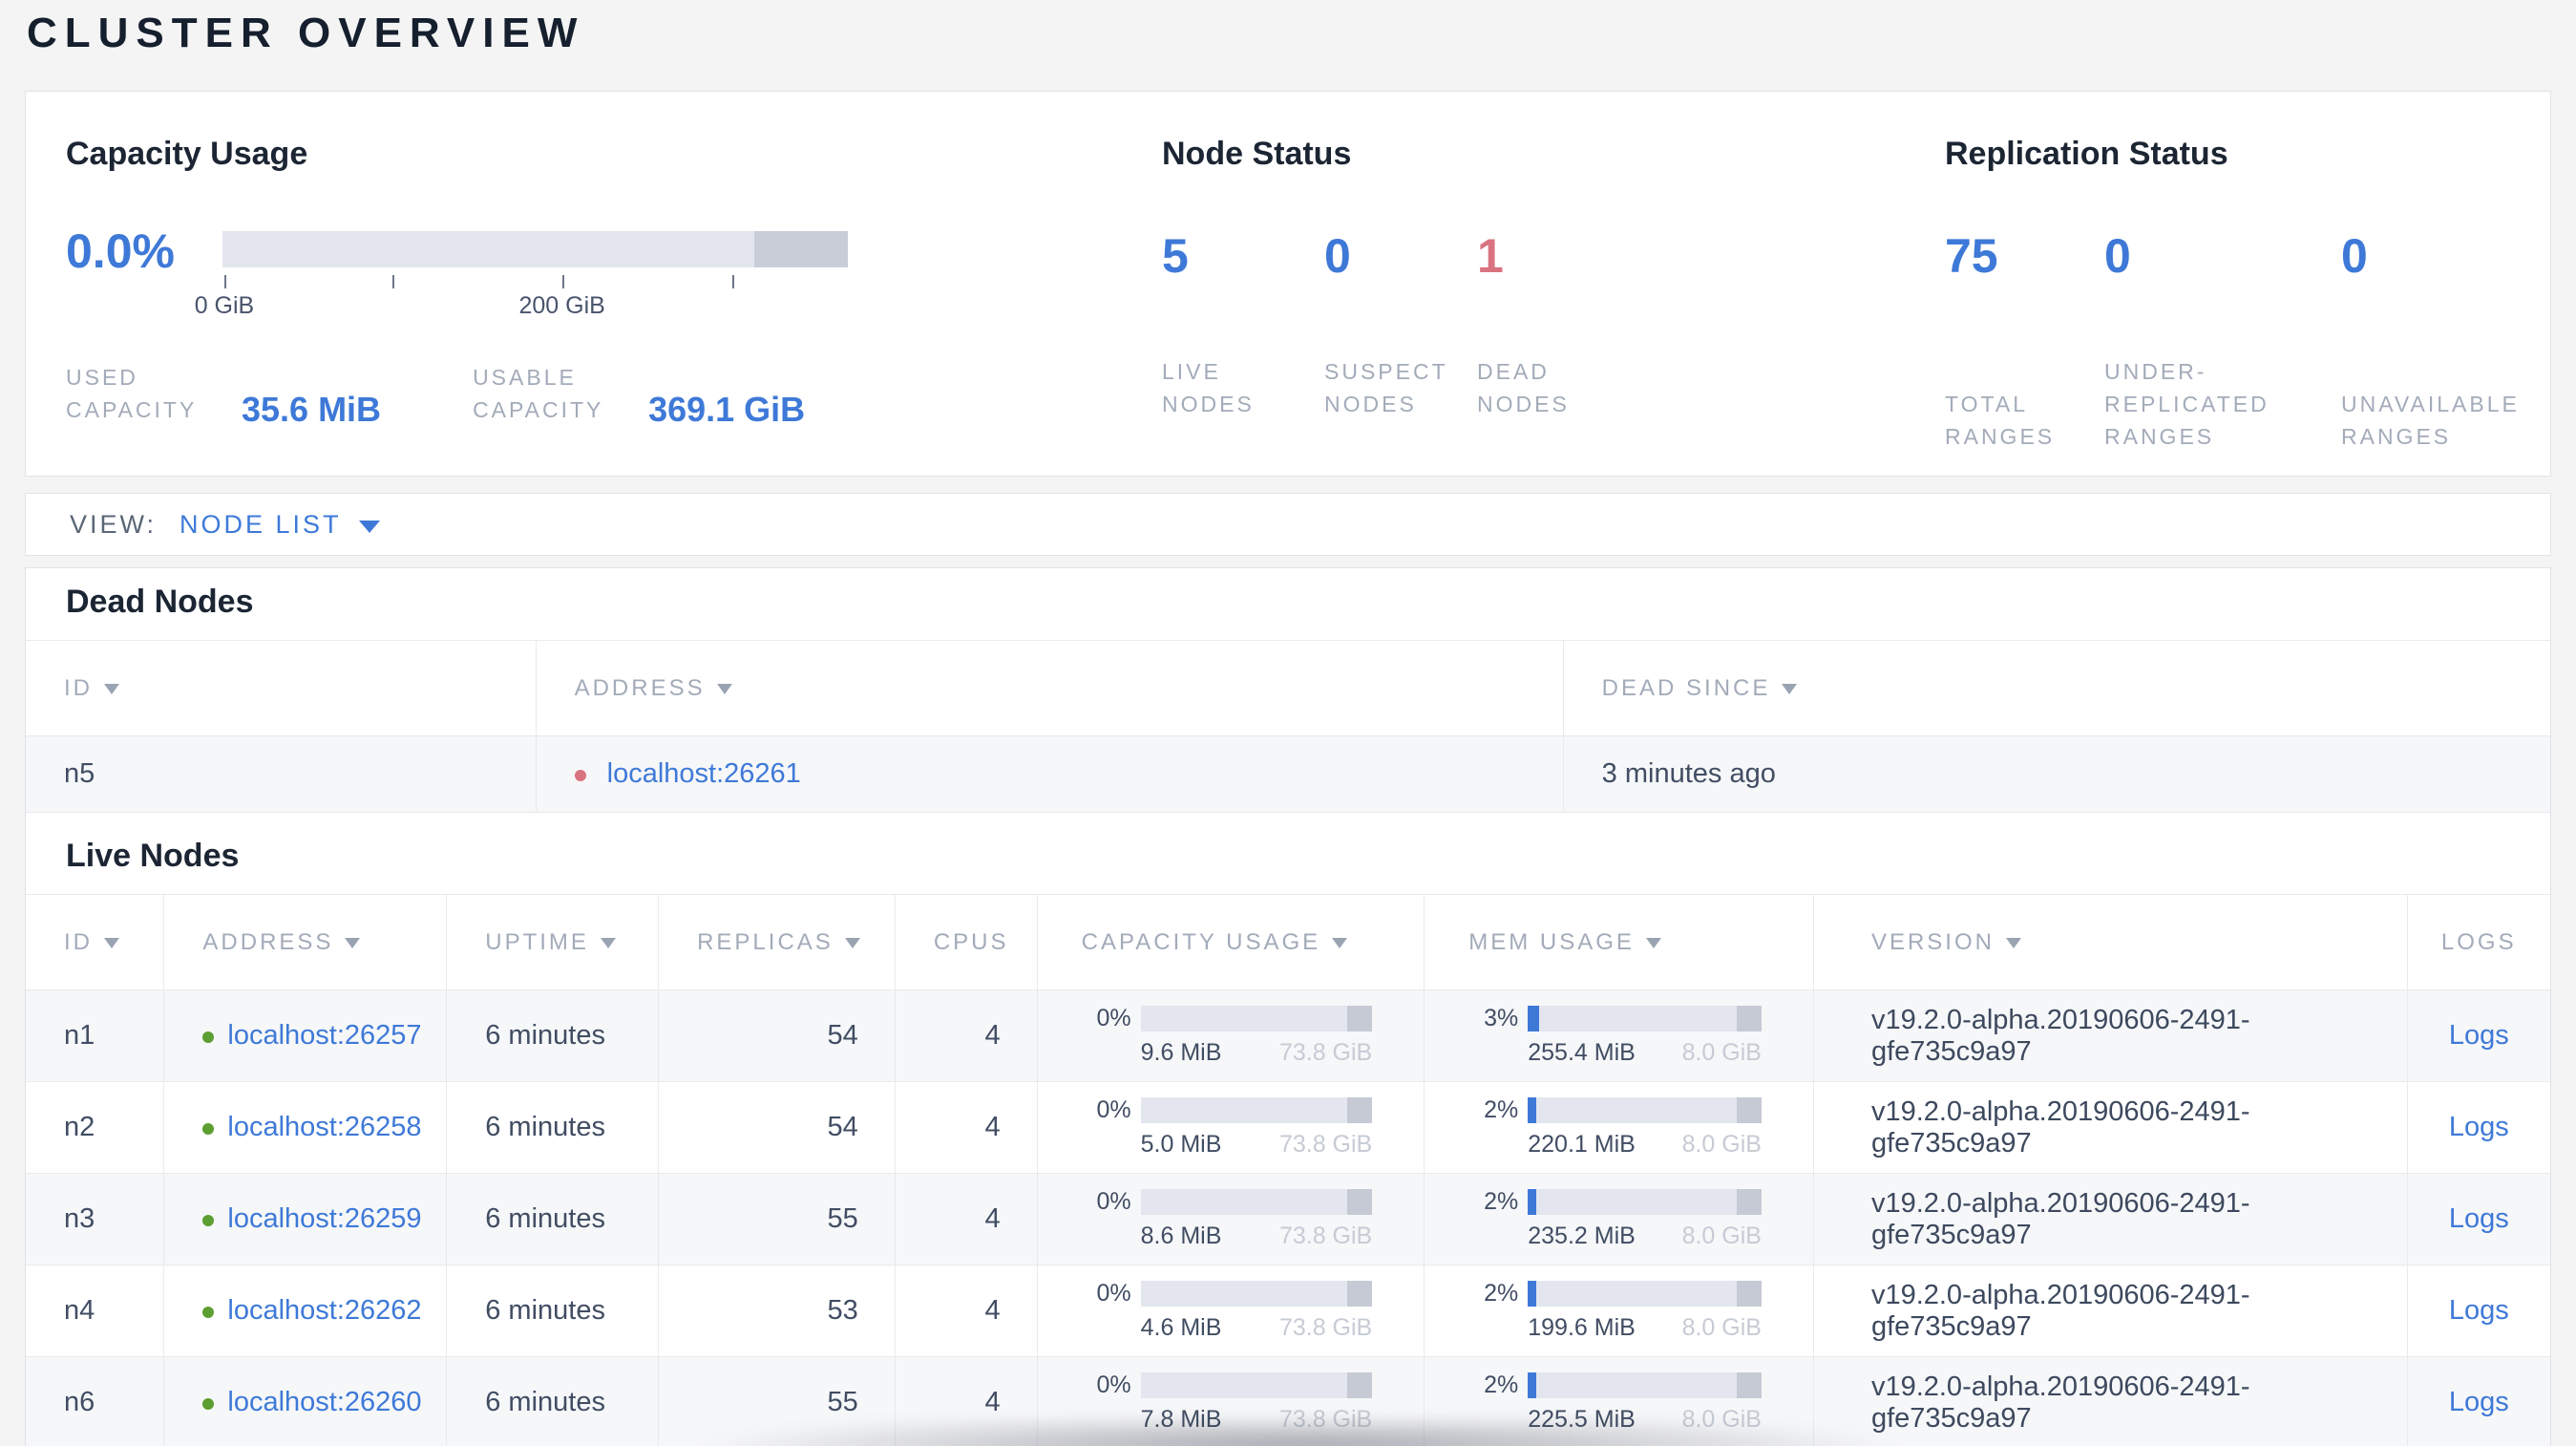 The width and height of the screenshot is (2576, 1446). Describe the element at coordinates (1619, 1401) in the screenshot. I see `node-mem-usage-cell: 2% 225.5 MiB 8.0 GiB` at that location.